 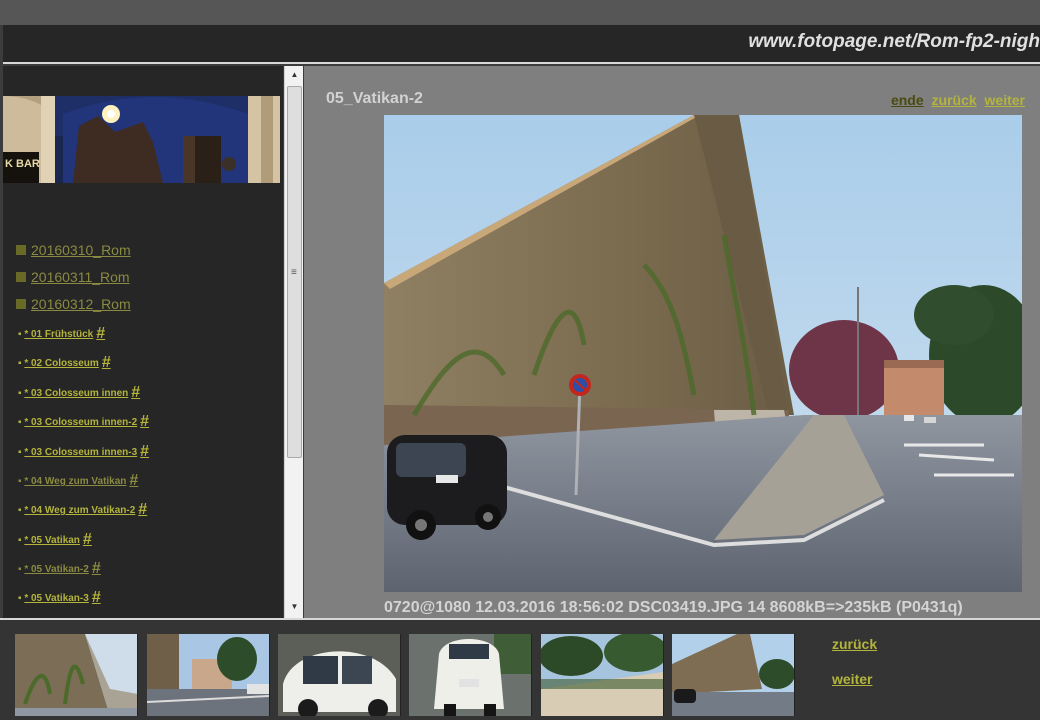 What do you see at coordinates (73, 250) in the screenshot?
I see `folder-link: 20160310_Rom` at bounding box center [73, 250].